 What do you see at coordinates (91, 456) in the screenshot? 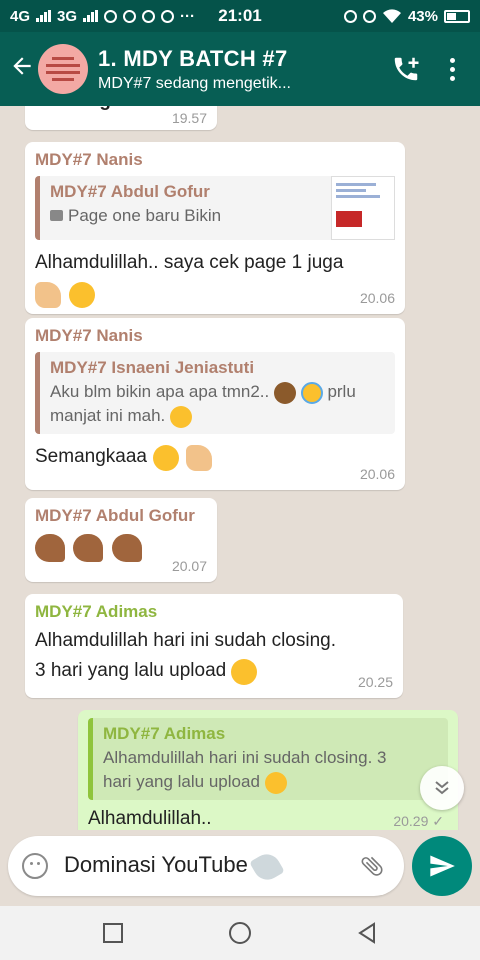
I see `message-text: Semangkaaa` at bounding box center [91, 456].